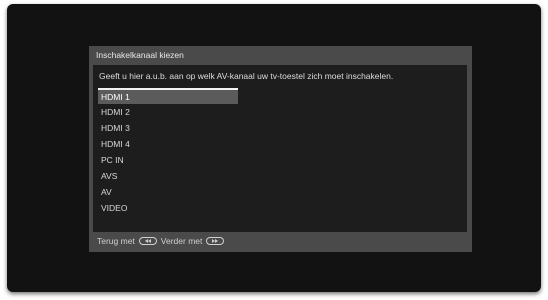  Describe the element at coordinates (168, 176) in the screenshot. I see `channel-item-avs: AVS` at that location.